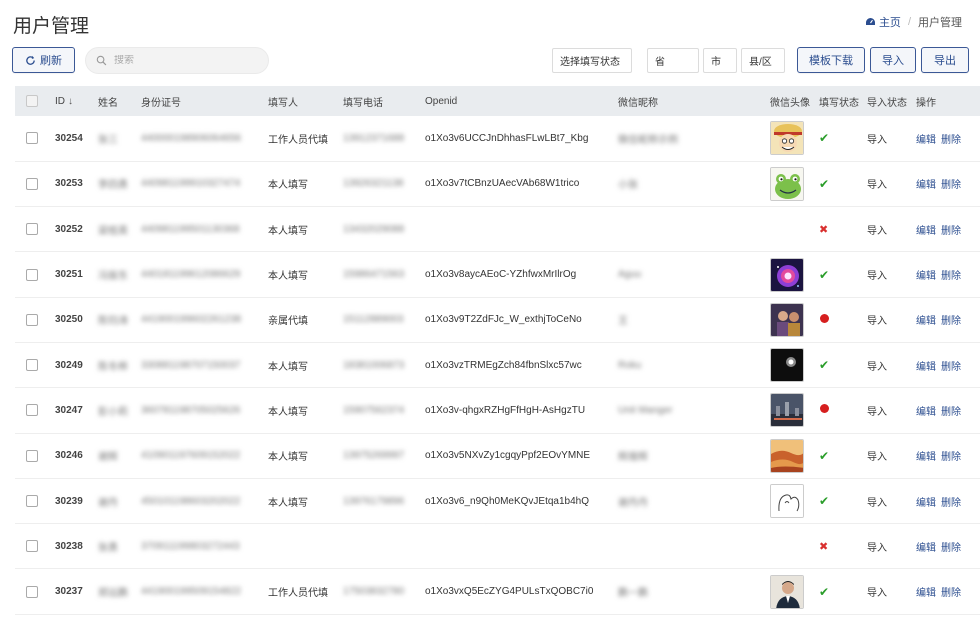 This screenshot has width=980, height=620. What do you see at coordinates (592, 60) in the screenshot?
I see `fill-status-select: 选择填写状态` at bounding box center [592, 60].